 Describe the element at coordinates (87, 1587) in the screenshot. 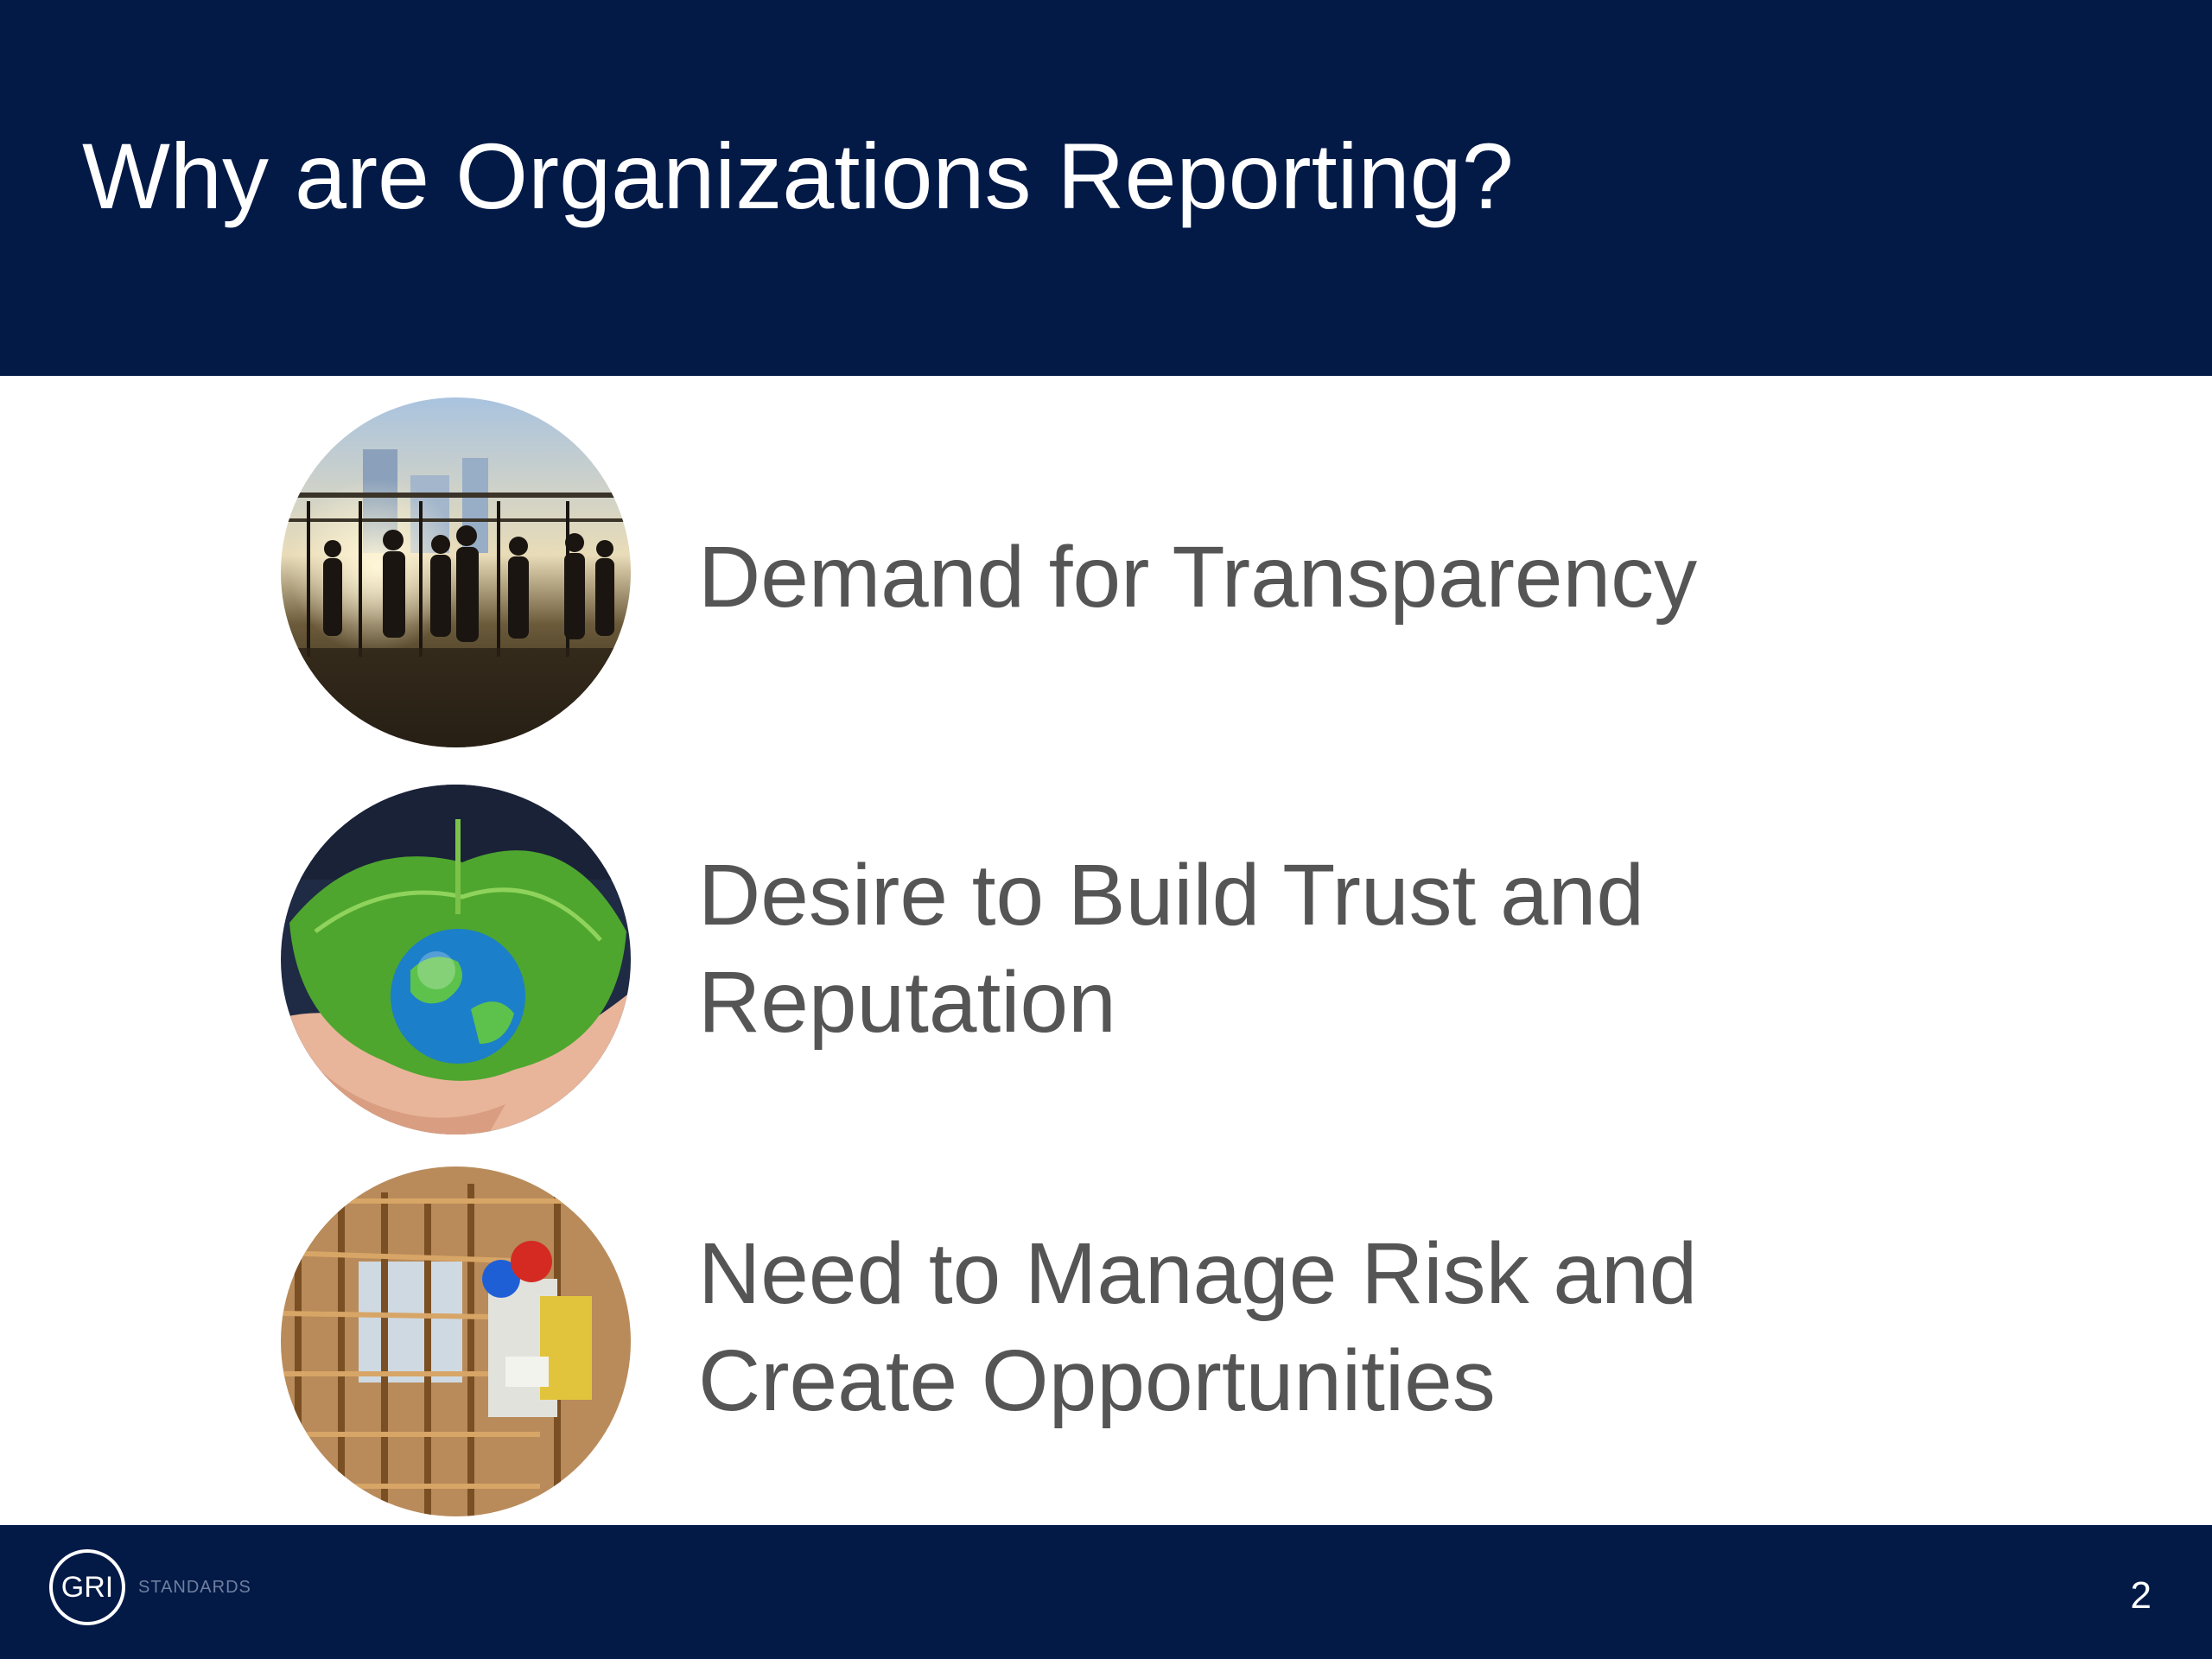

I see `gri-logo-text: GRI` at that location.